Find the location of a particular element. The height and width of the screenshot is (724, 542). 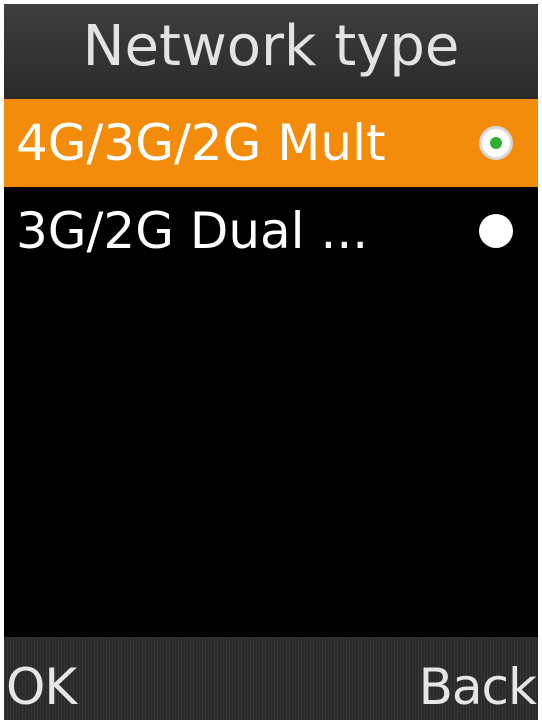

radio-dot-icon is located at coordinates (496, 143).